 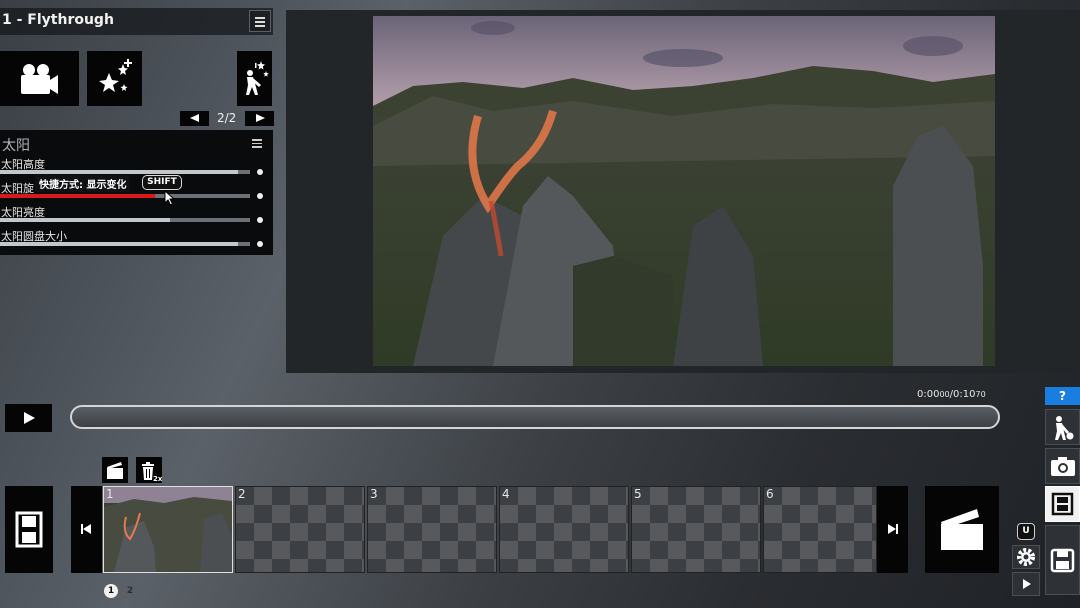 I want to click on save-button, so click(x=1062, y=560).